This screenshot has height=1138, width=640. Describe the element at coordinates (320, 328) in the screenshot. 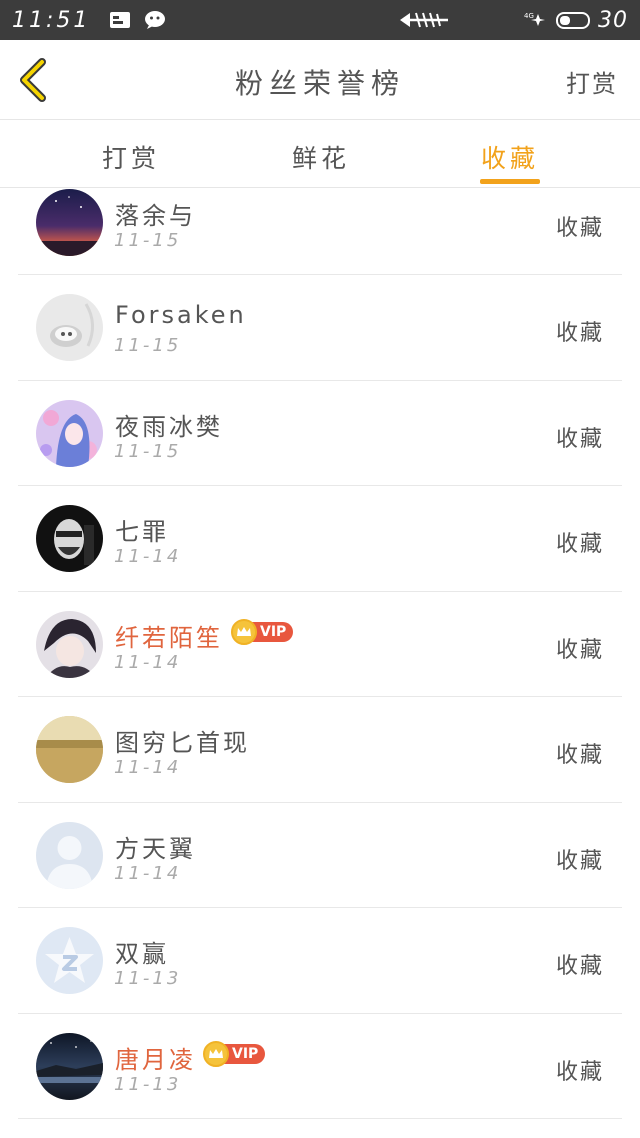

I see `list-item: Forsaken 11-15 收藏` at that location.